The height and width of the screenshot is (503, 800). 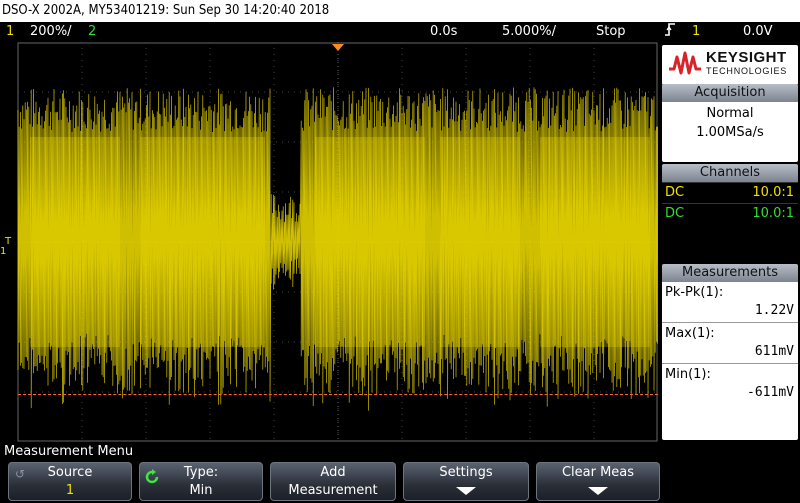 What do you see at coordinates (400, 31) in the screenshot?
I see `status-bar: 1 200%/ 2 0.0s 5.000%/ Stop 1 0.0V` at bounding box center [400, 31].